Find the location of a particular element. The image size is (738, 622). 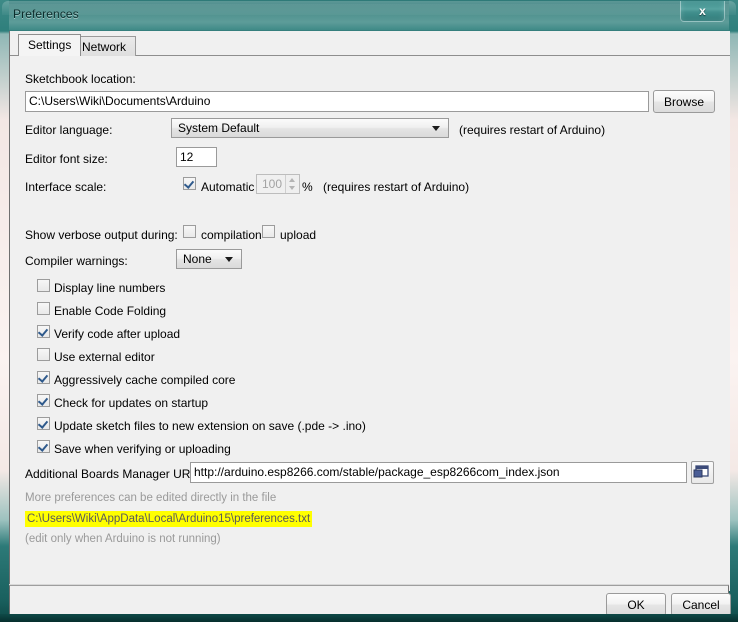

compiler-warnings-select: None is located at coordinates (209, 259).